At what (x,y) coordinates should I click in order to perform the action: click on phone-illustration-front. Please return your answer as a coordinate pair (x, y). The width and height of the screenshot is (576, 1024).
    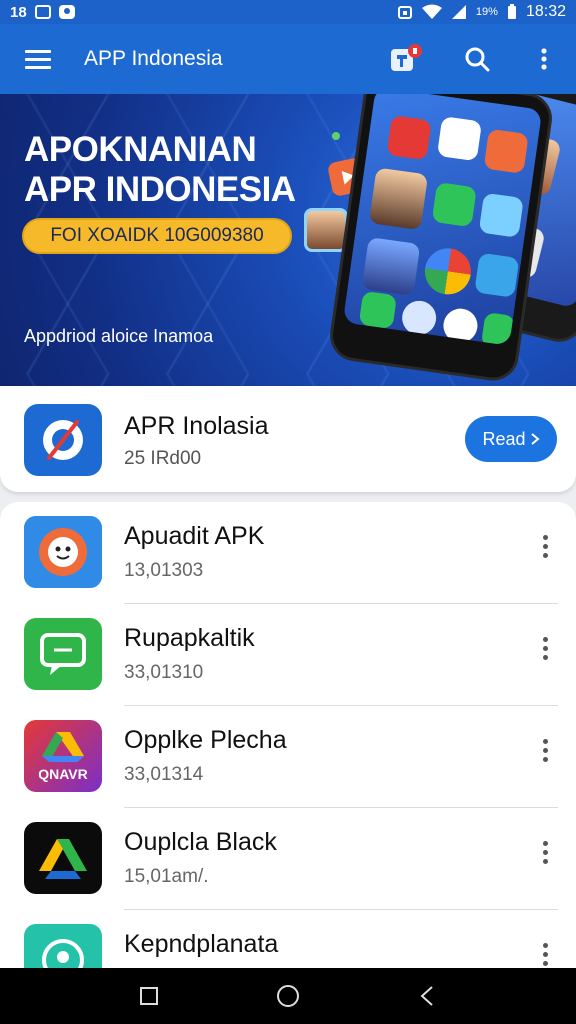
    Looking at the image, I should click on (441, 239).